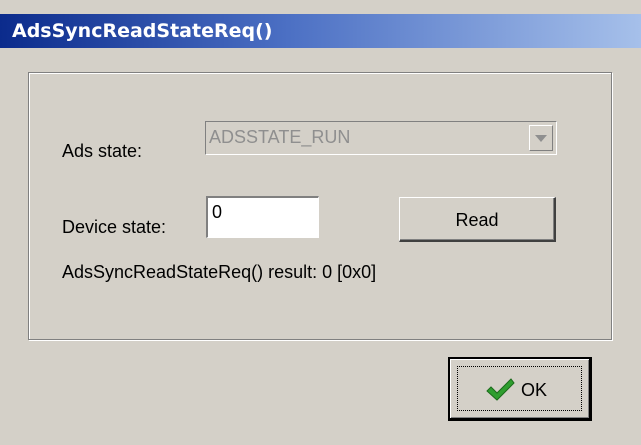 The width and height of the screenshot is (641, 445). Describe the element at coordinates (114, 227) in the screenshot. I see `device-state-label: Device state:` at that location.